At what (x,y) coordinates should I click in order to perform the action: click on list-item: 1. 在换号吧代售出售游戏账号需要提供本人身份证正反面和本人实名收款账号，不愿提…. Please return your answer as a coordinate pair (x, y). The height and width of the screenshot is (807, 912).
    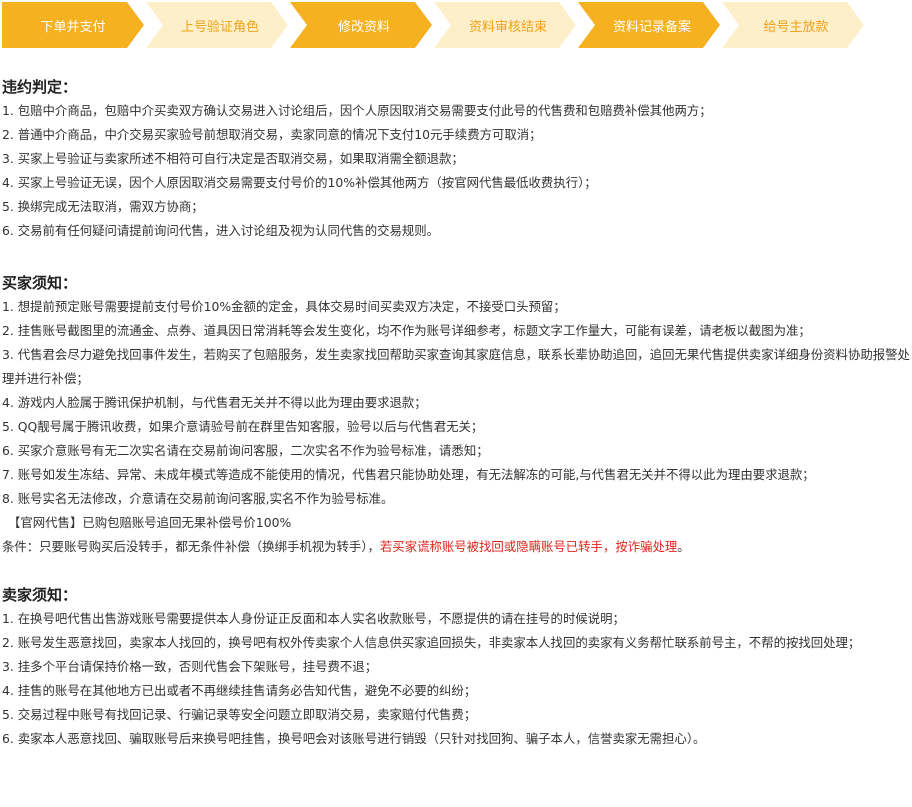
    Looking at the image, I should click on (313, 618).